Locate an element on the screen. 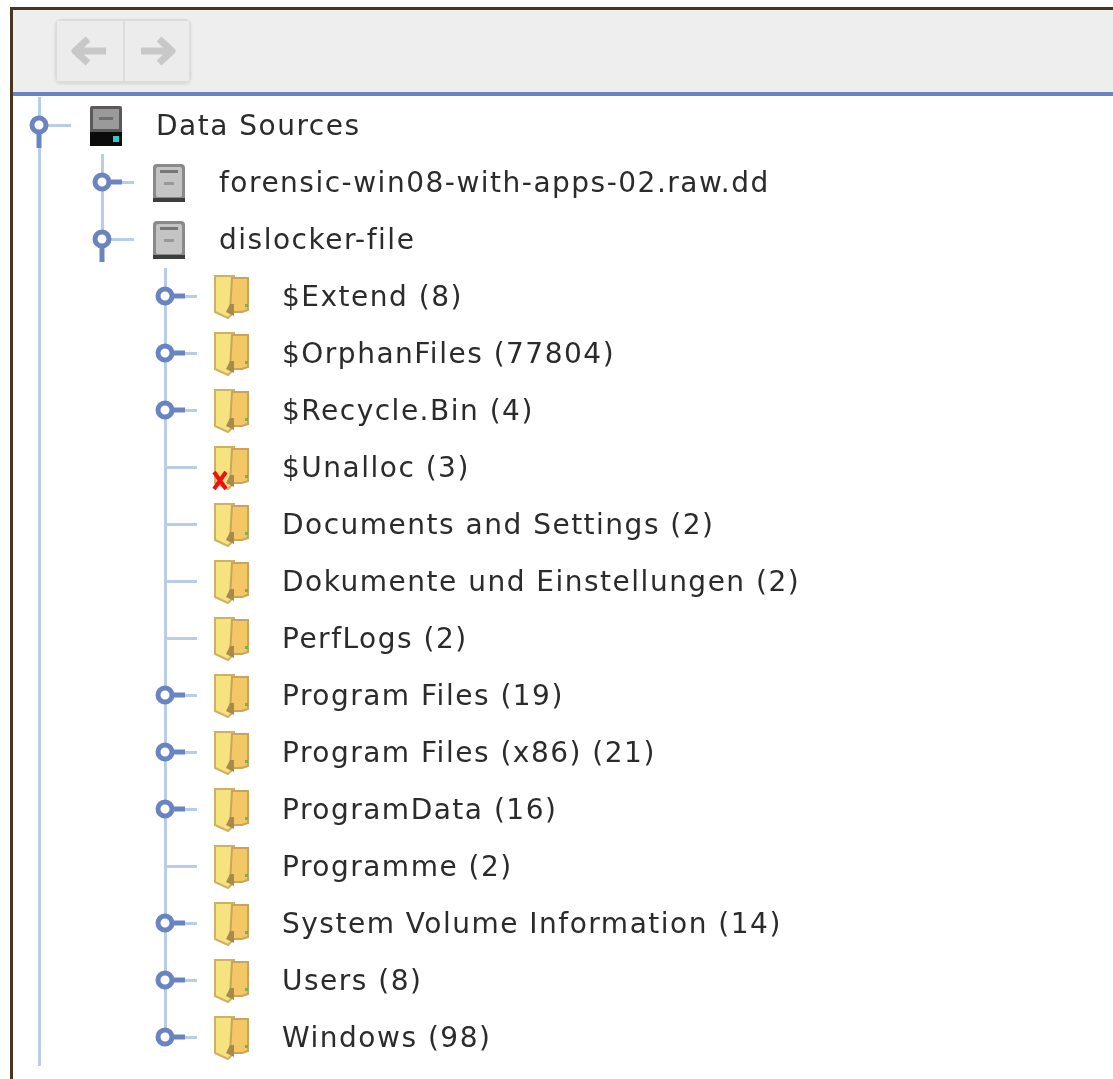 The height and width of the screenshot is (1079, 1113). tree-item: Program Files (x86) (21) is located at coordinates (563, 752).